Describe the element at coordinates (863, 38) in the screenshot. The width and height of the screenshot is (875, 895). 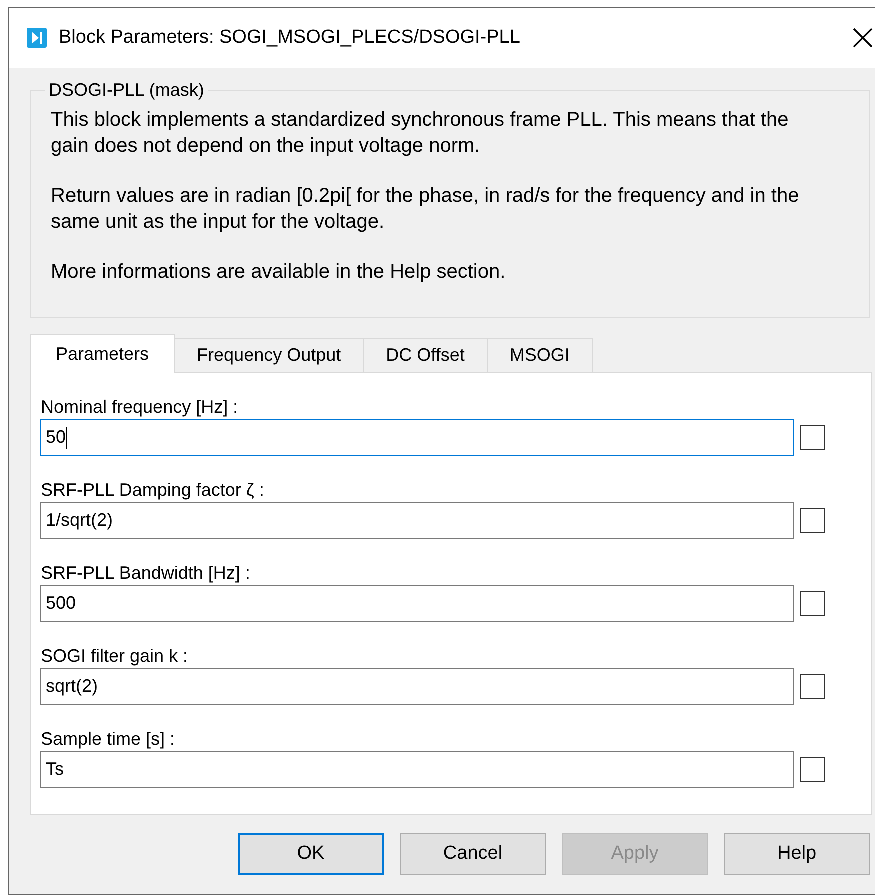
I see `close-icon` at that location.